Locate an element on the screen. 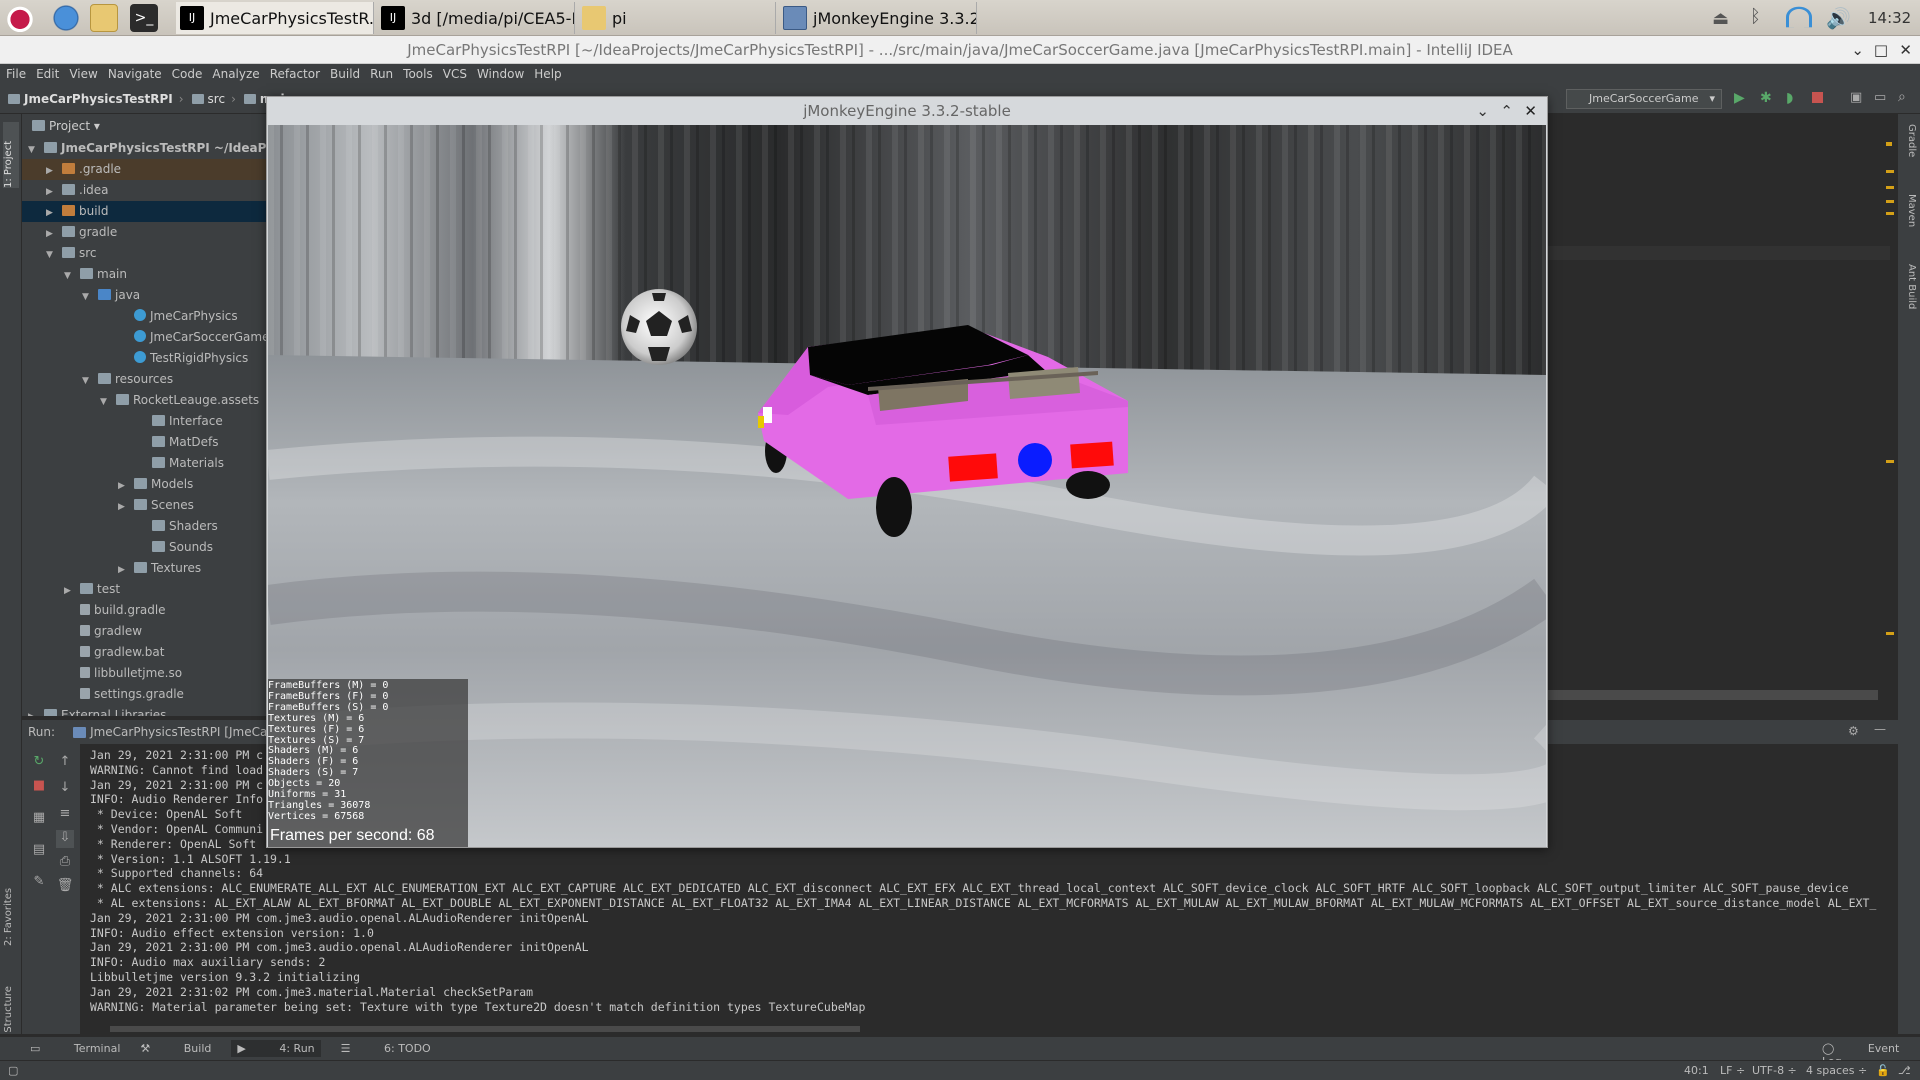 This screenshot has width=1920, height=1080. breadcrumb-project: JmeCarPhysicsTestRPI › is located at coordinates (96, 99).